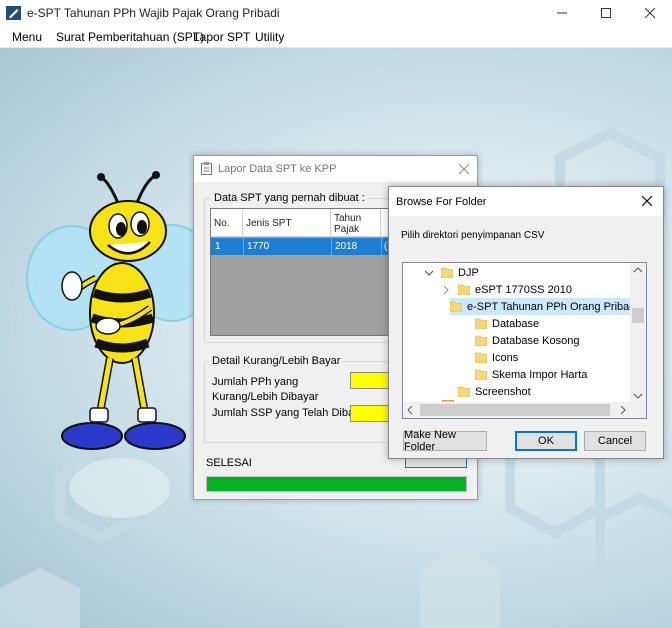 The height and width of the screenshot is (628, 672). What do you see at coordinates (505, 357) in the screenshot?
I see `tree-item-label: Icons` at bounding box center [505, 357].